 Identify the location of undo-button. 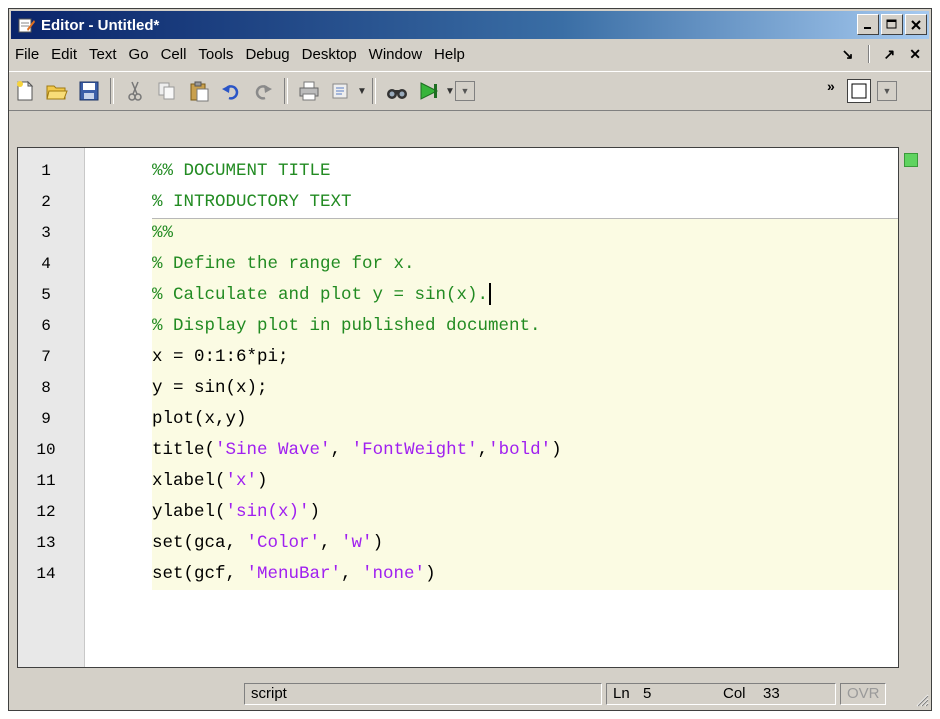
(231, 91).